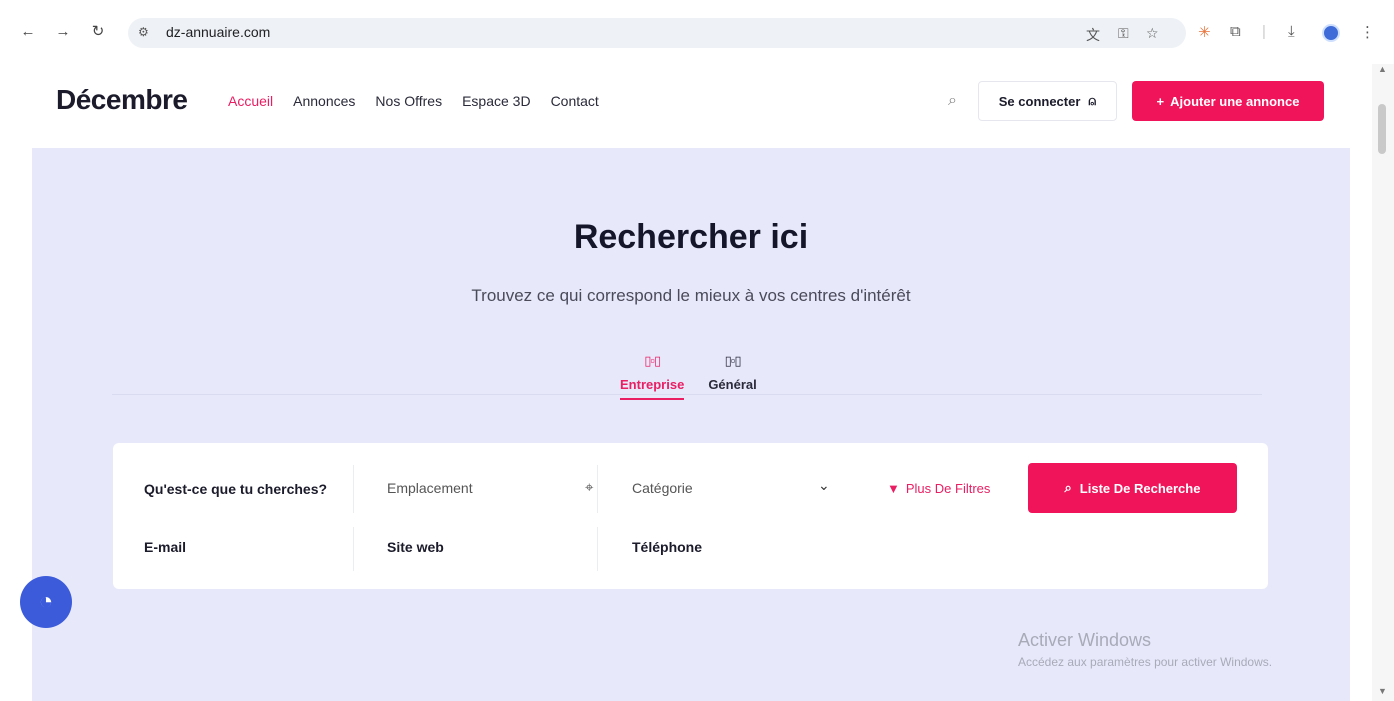 The height and width of the screenshot is (701, 1394). I want to click on website-field: Site web, so click(415, 547).